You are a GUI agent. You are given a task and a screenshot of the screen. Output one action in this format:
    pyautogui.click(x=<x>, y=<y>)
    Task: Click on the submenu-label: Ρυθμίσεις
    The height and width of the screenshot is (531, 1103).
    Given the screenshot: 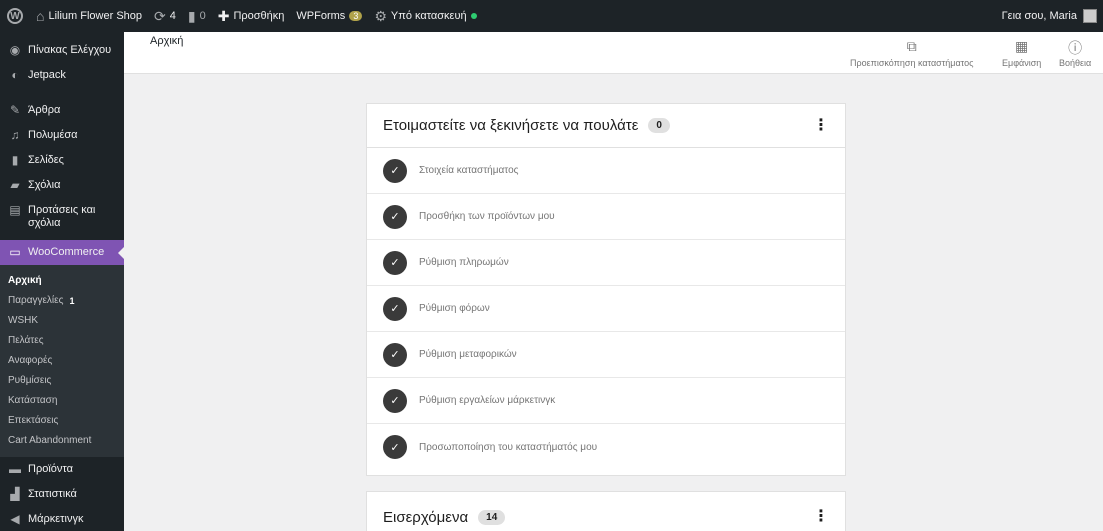 What is the action you would take?
    pyautogui.click(x=30, y=380)
    